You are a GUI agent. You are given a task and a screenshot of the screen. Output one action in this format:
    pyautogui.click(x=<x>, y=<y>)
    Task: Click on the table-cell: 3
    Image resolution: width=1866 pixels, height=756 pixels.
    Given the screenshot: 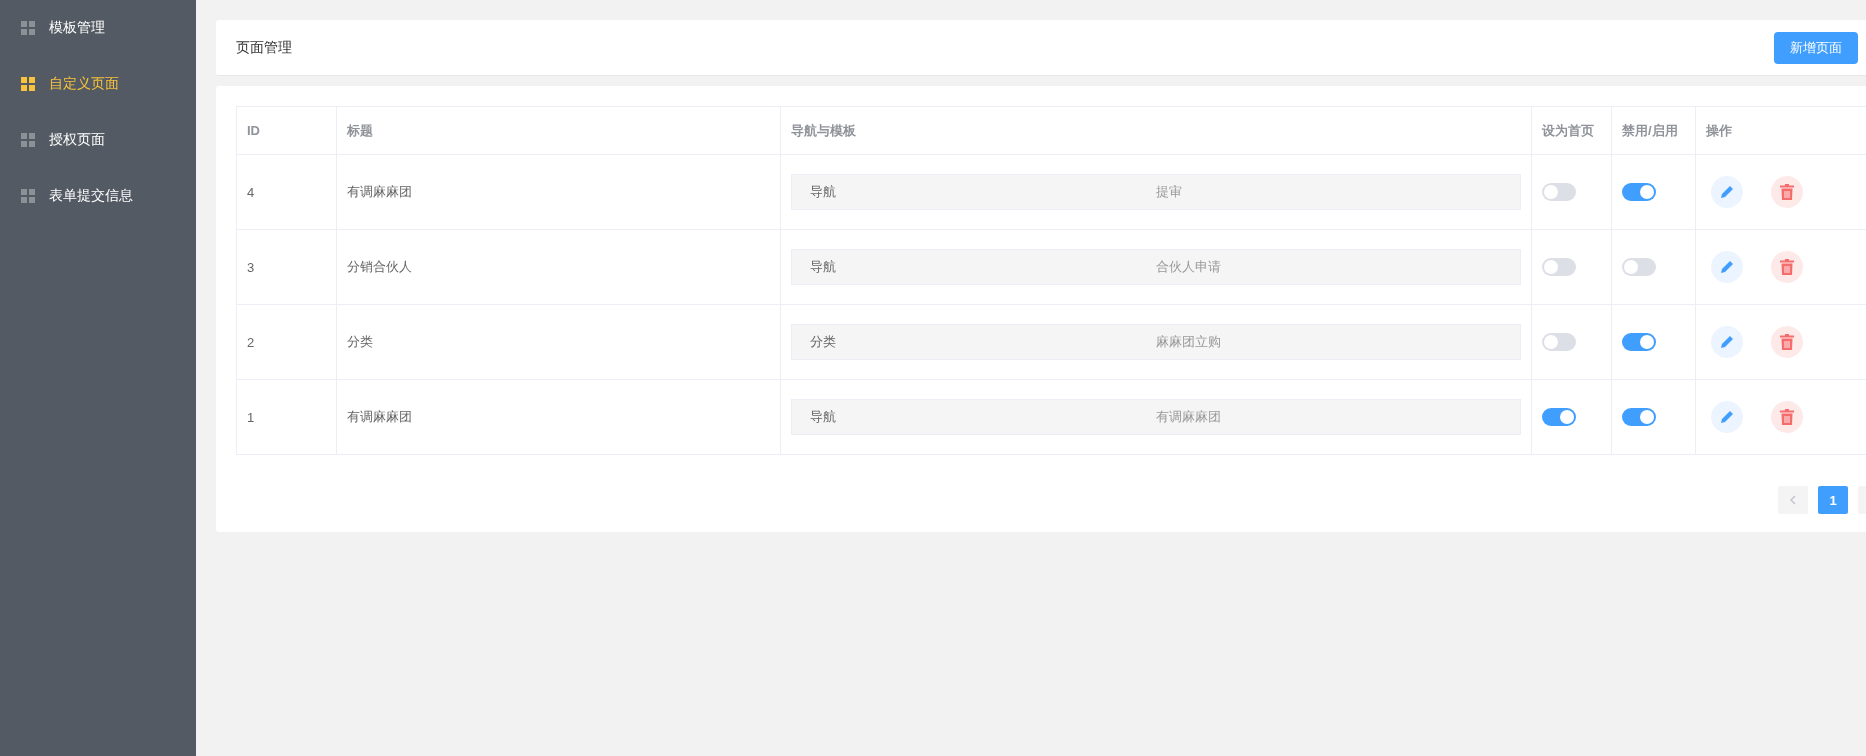 What is the action you would take?
    pyautogui.click(x=286, y=267)
    